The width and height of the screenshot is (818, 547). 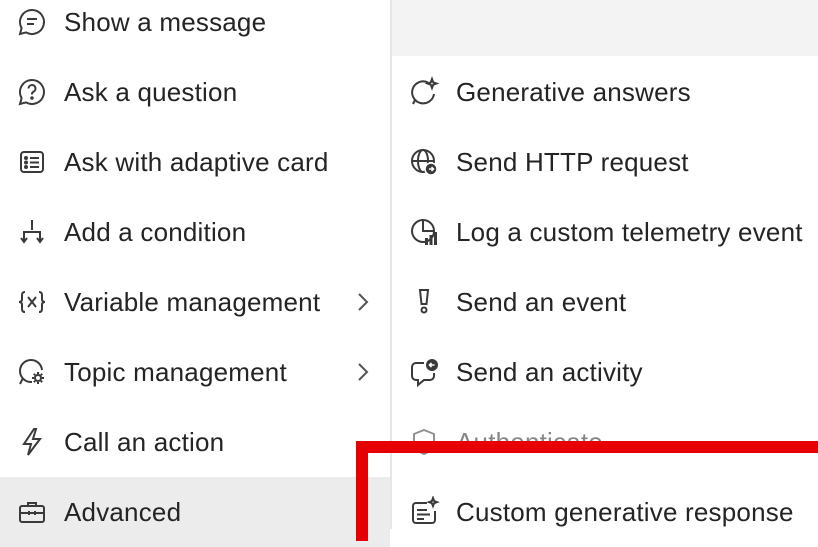 I want to click on menu-item-topic-management: Topic management, so click(x=195, y=372).